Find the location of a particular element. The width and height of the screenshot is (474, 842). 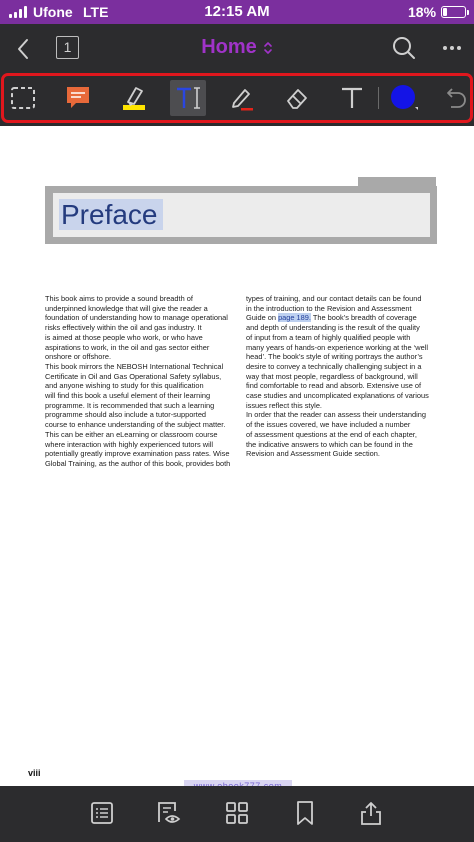

status-time: 12:15 AM is located at coordinates (237, 11).